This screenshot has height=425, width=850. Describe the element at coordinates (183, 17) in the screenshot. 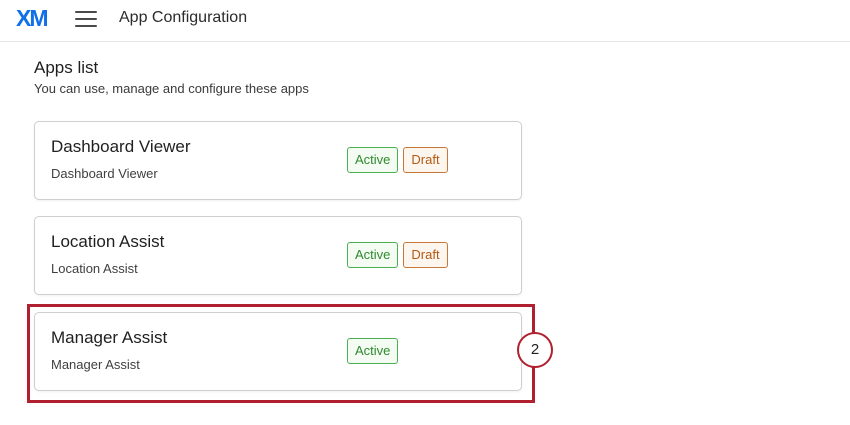

I see `page-title: App Configuration` at that location.